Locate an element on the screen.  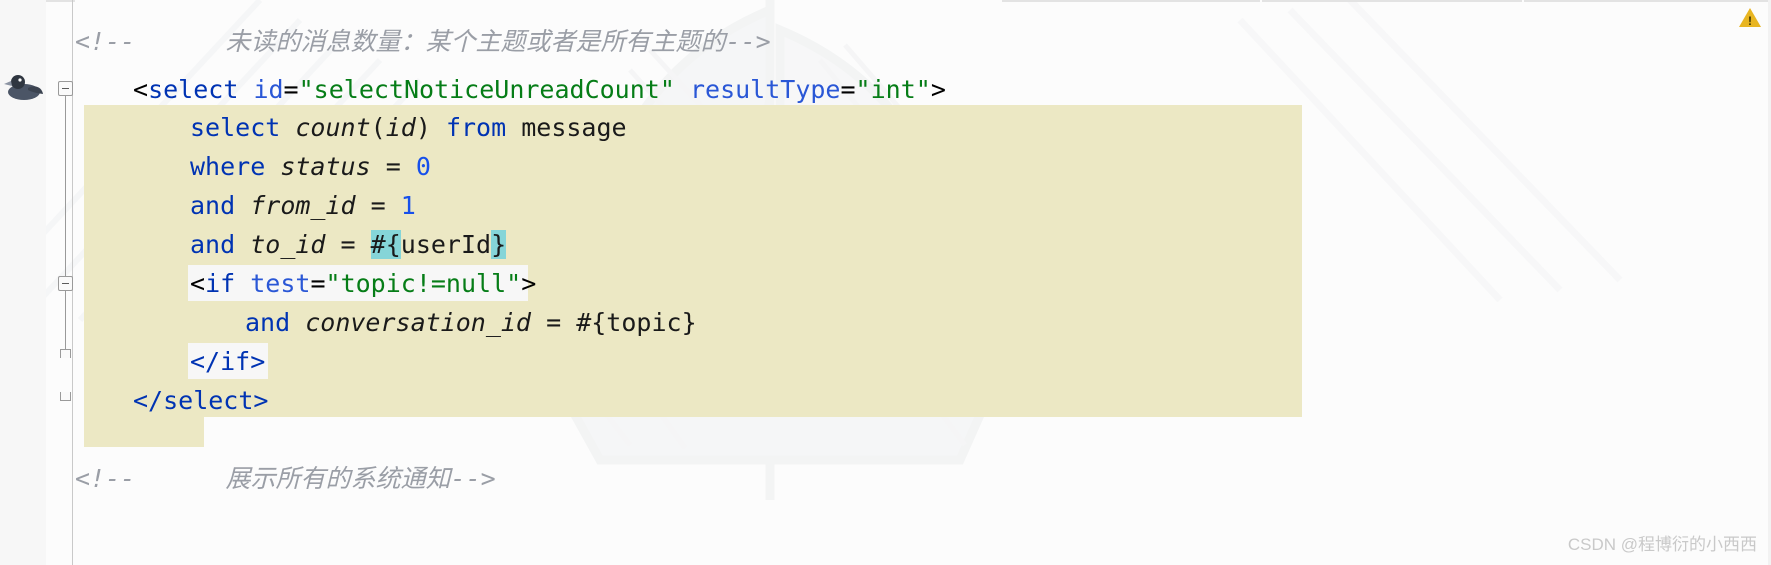
code-line-11: <!-- 展示所有的系统通知--> is located at coordinates (285, 478).